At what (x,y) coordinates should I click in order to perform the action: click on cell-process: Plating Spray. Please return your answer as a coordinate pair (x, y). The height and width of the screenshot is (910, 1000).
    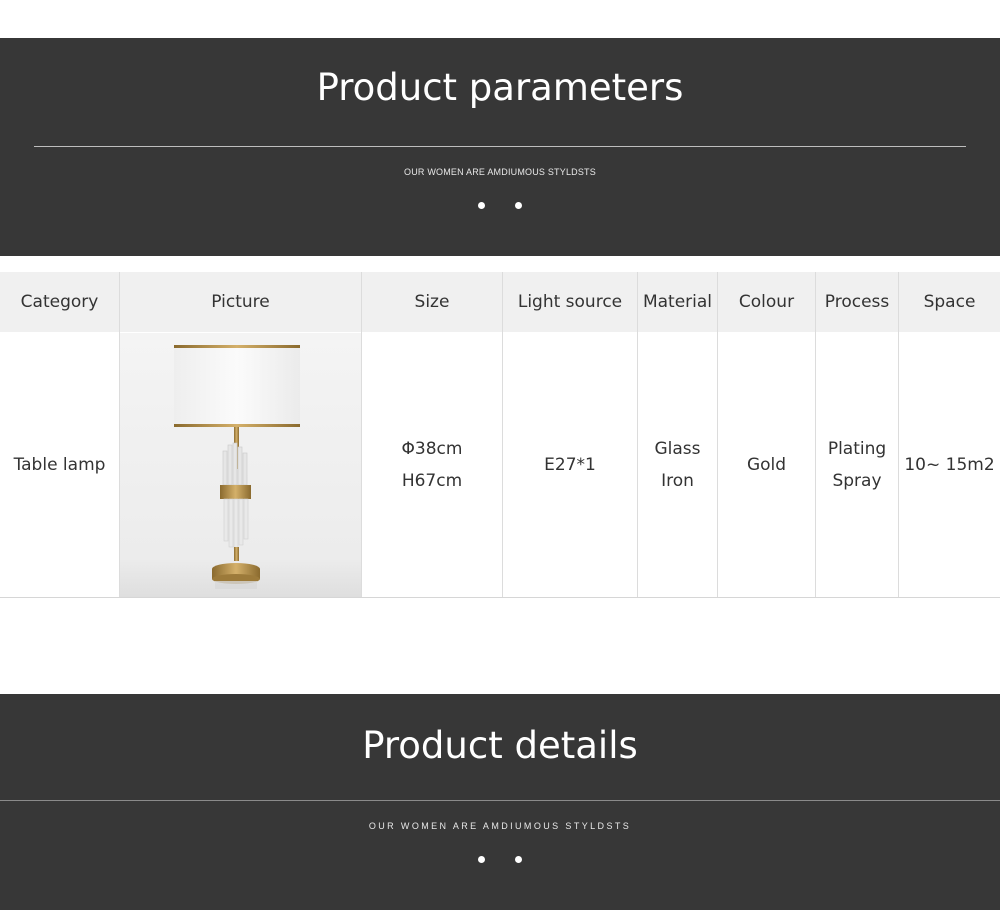
    Looking at the image, I should click on (857, 465).